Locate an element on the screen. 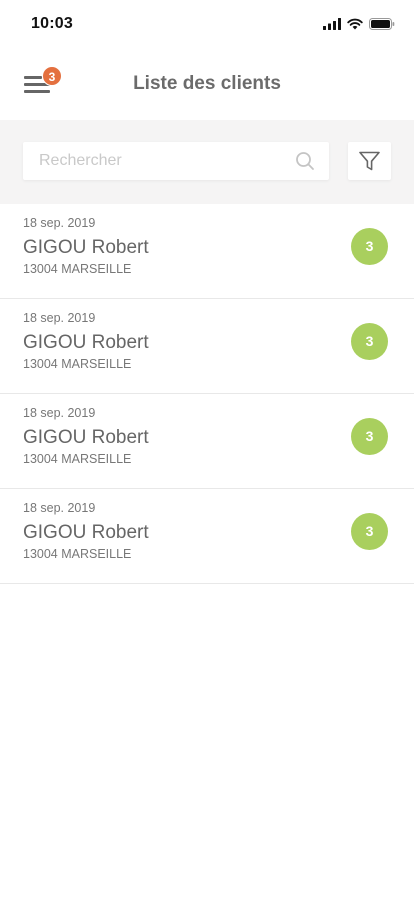  status-time: 10:03 is located at coordinates (52, 23).